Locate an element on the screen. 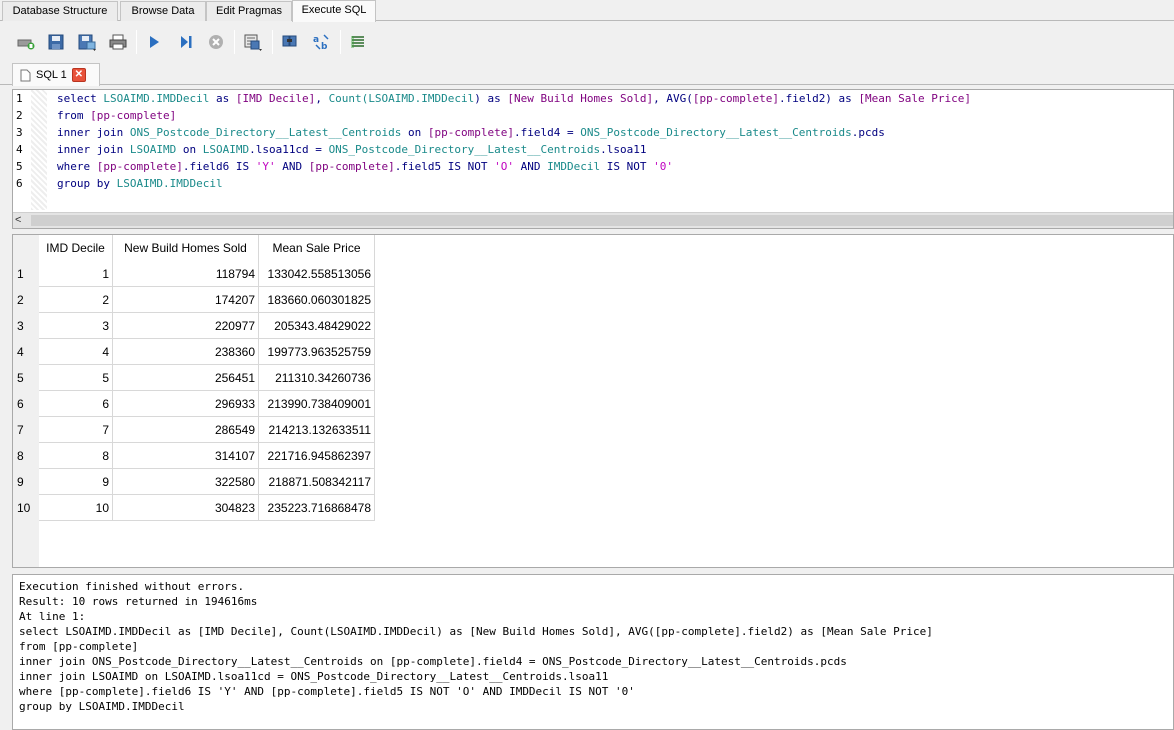  find-replace-button: ab is located at coordinates (322, 42).